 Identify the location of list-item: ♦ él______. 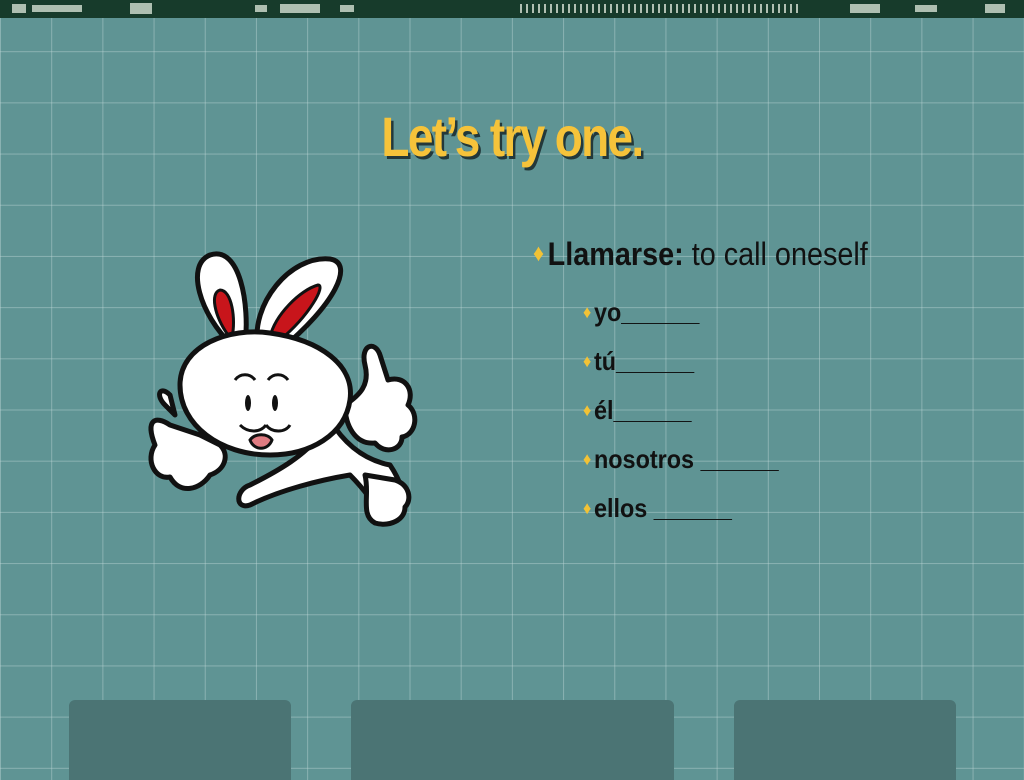
(776, 410).